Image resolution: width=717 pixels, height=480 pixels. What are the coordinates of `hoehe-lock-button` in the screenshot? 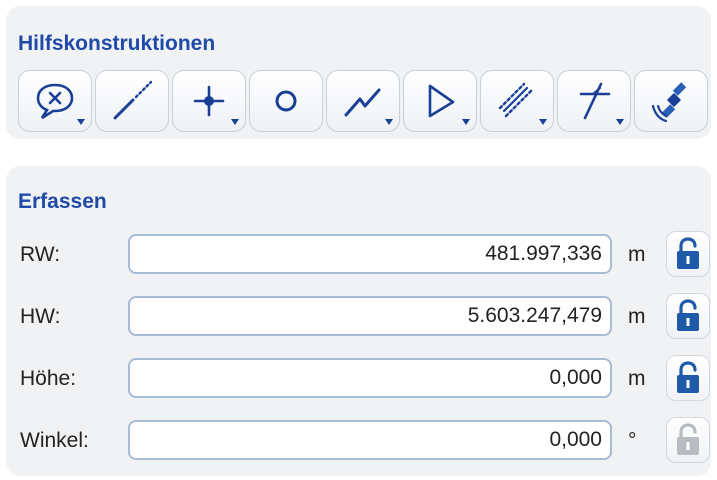 It's located at (688, 378).